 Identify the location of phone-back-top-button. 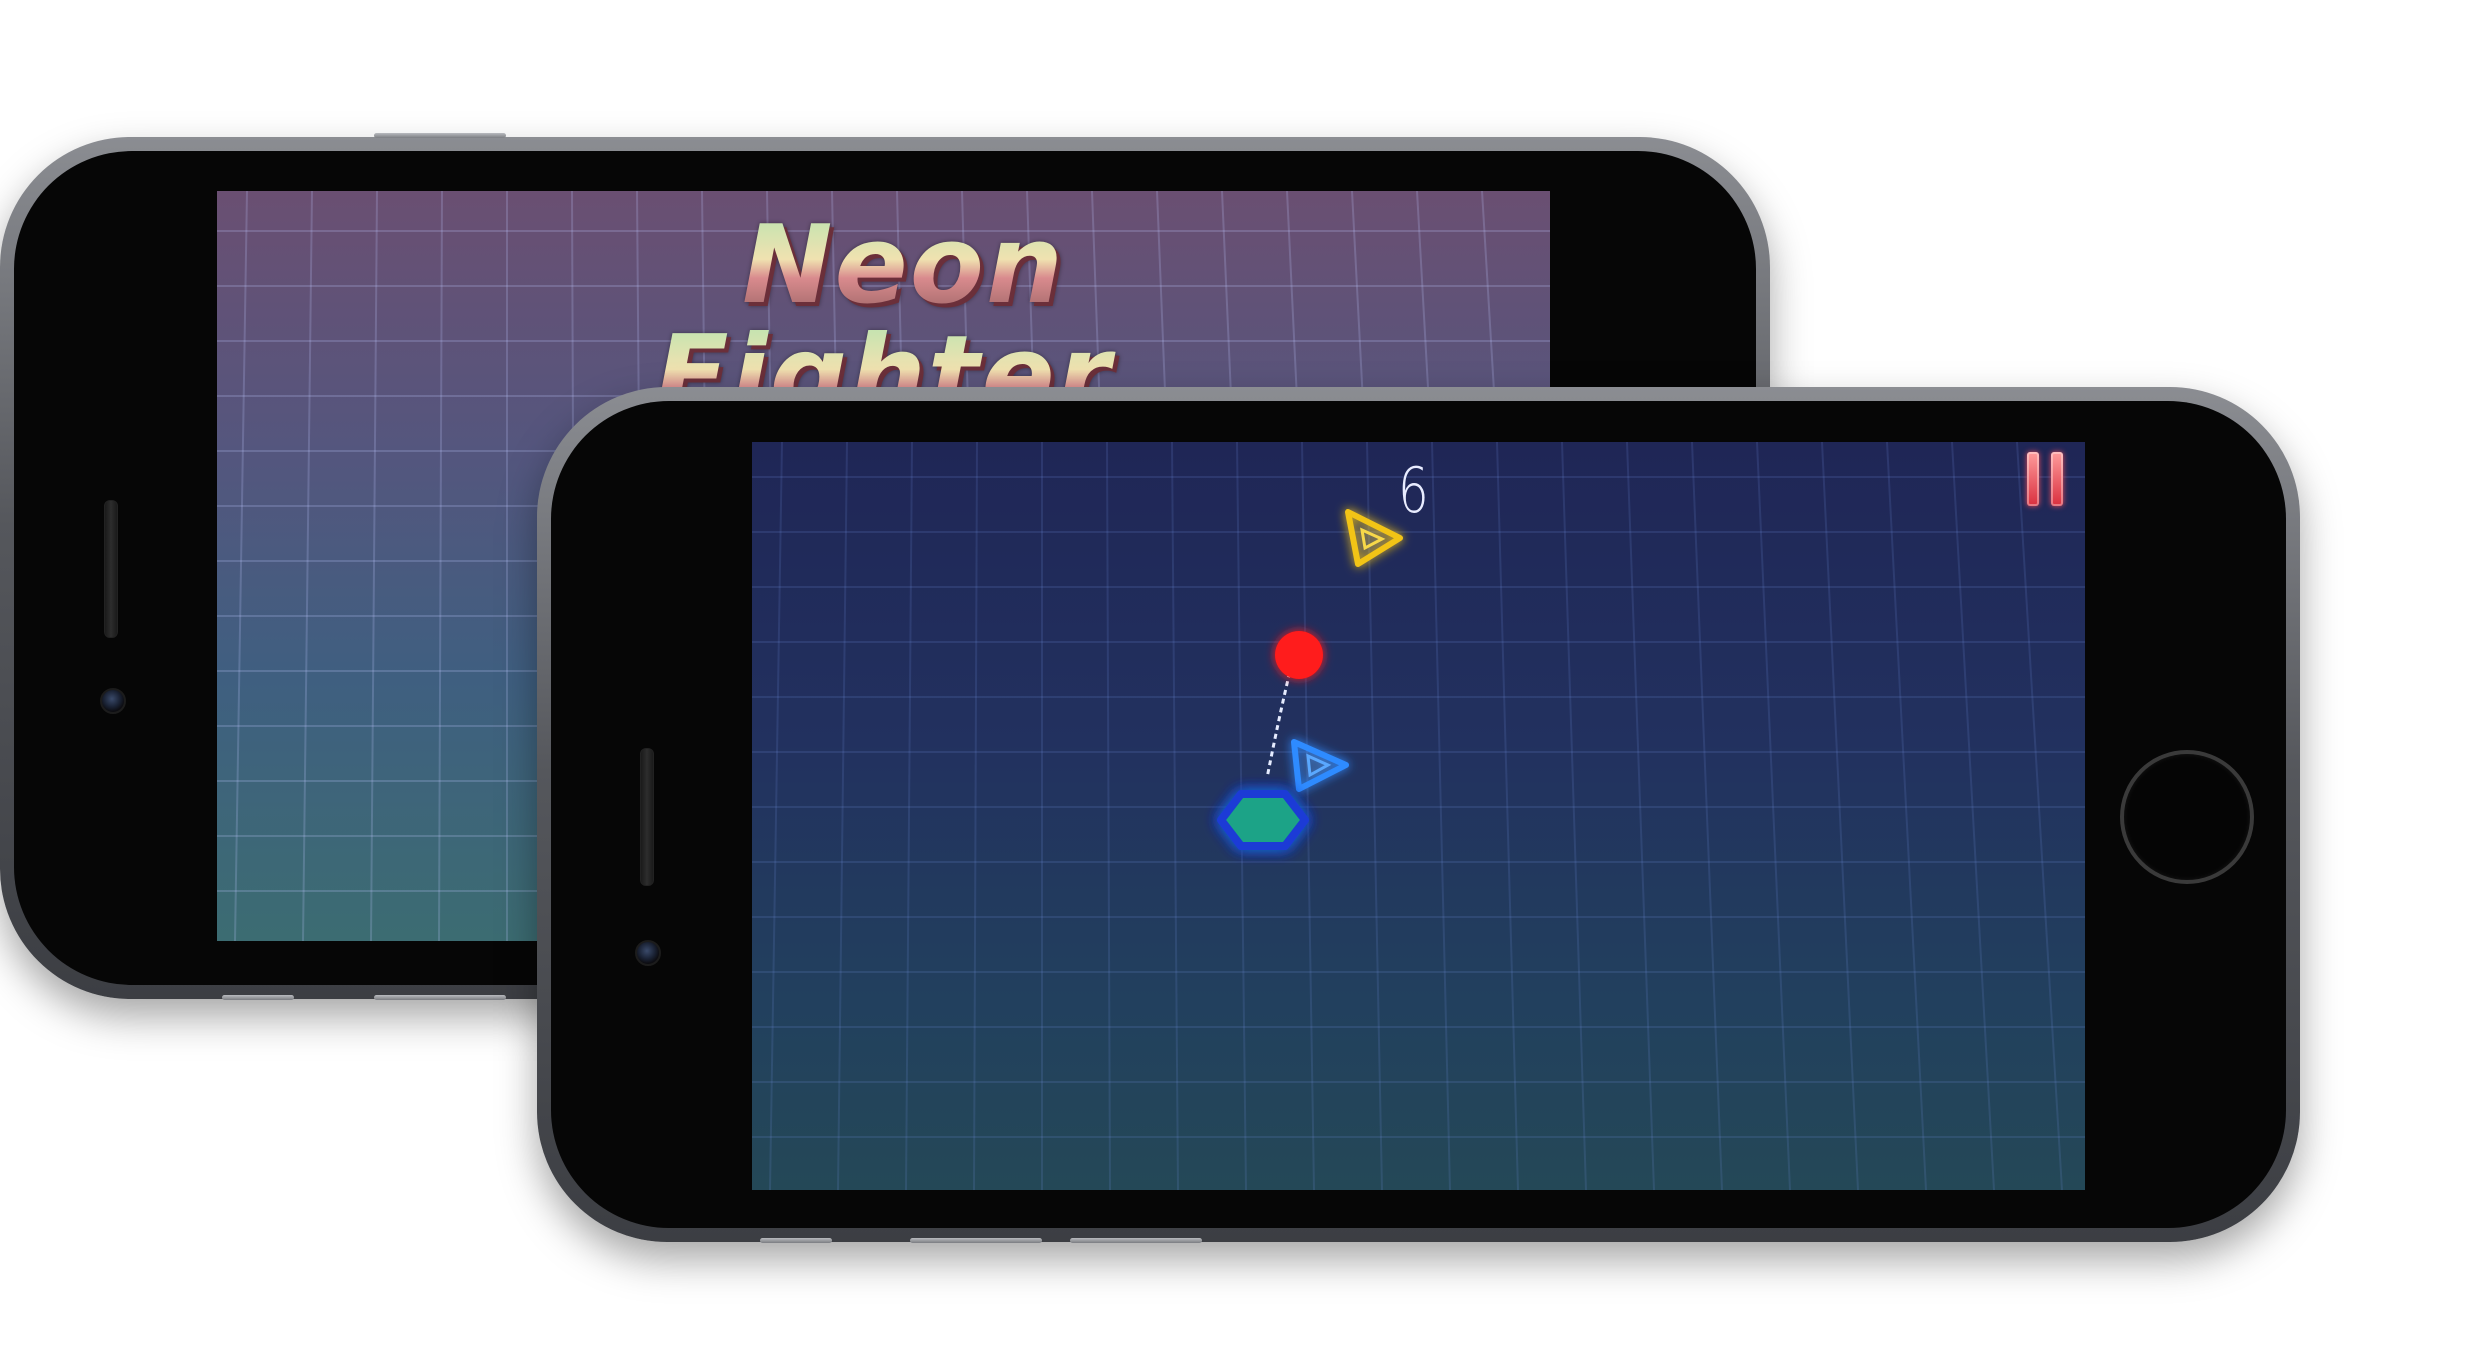
(440, 135).